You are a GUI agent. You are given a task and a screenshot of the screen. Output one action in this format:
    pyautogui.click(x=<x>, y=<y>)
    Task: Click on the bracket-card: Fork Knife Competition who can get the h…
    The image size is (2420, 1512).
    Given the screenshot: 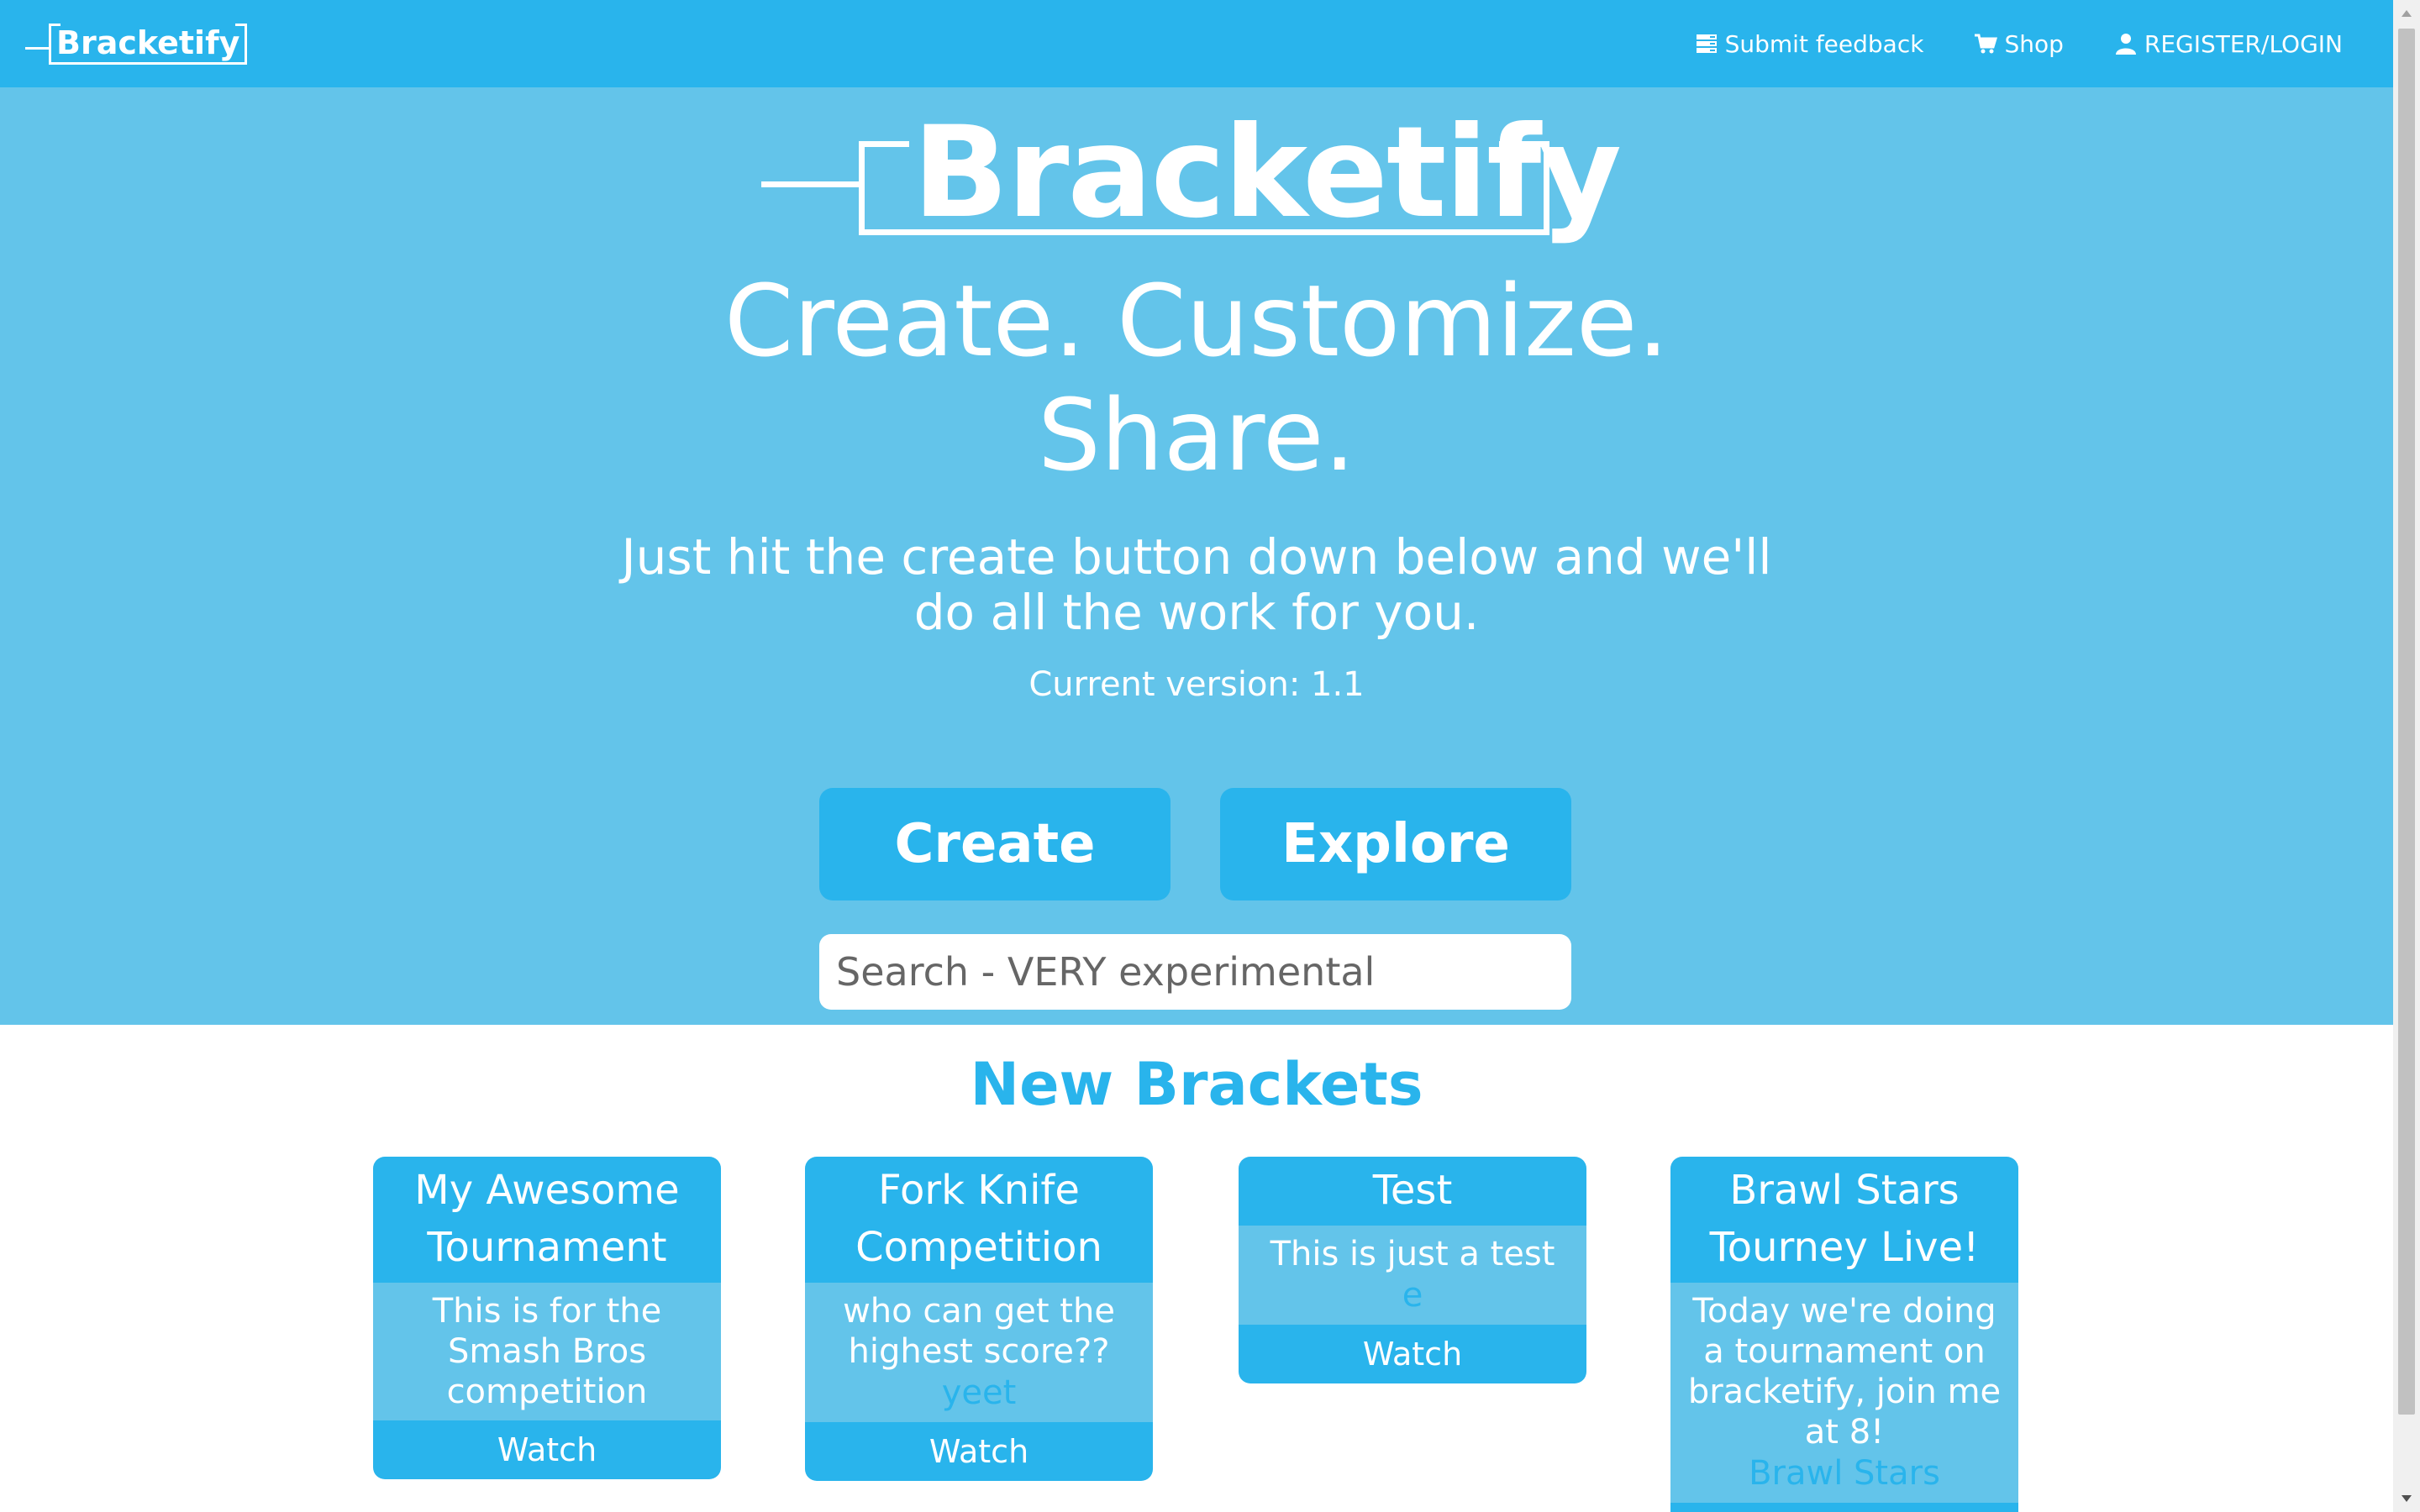 What is the action you would take?
    pyautogui.click(x=979, y=1319)
    